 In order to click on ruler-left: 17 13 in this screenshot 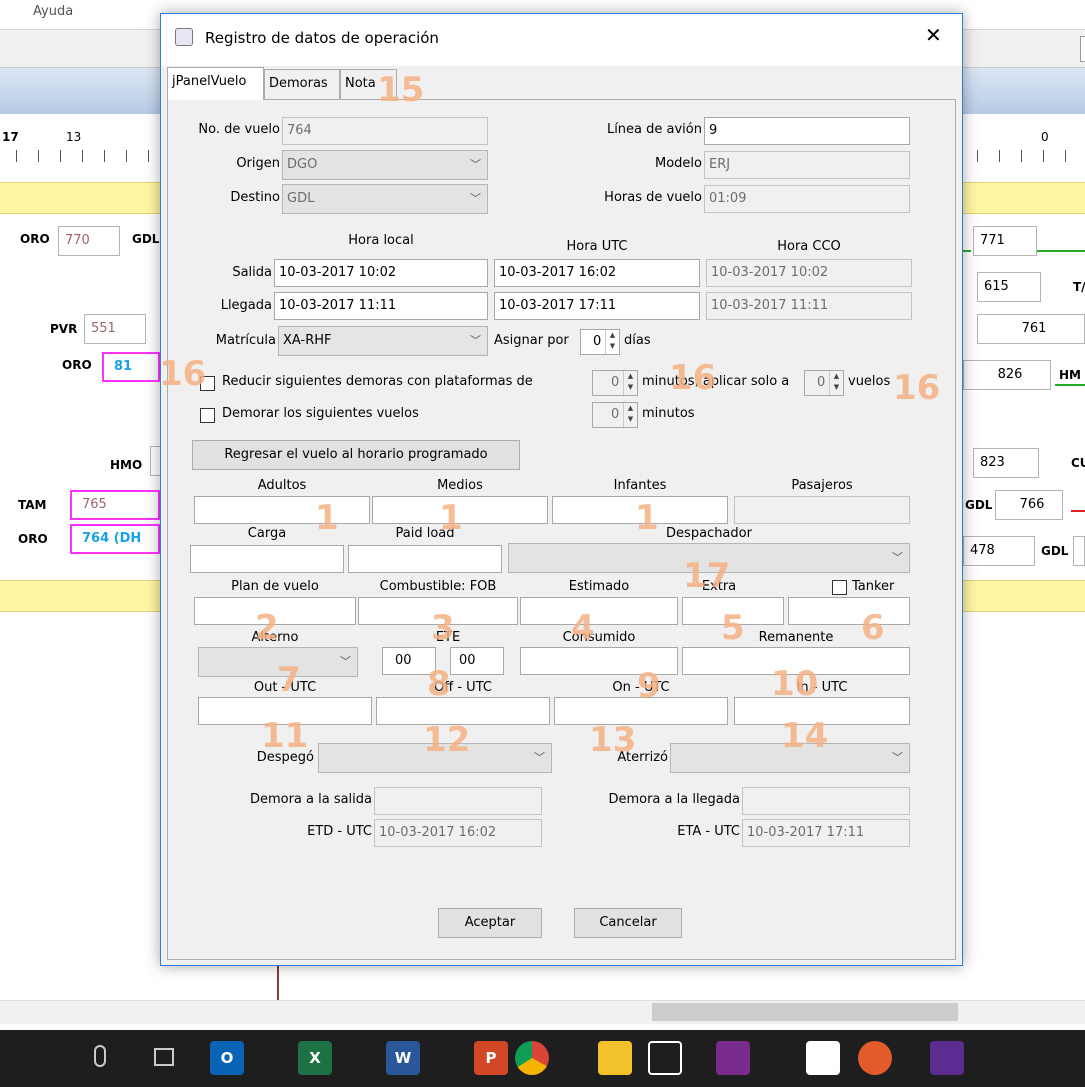, I will do `click(80, 148)`.